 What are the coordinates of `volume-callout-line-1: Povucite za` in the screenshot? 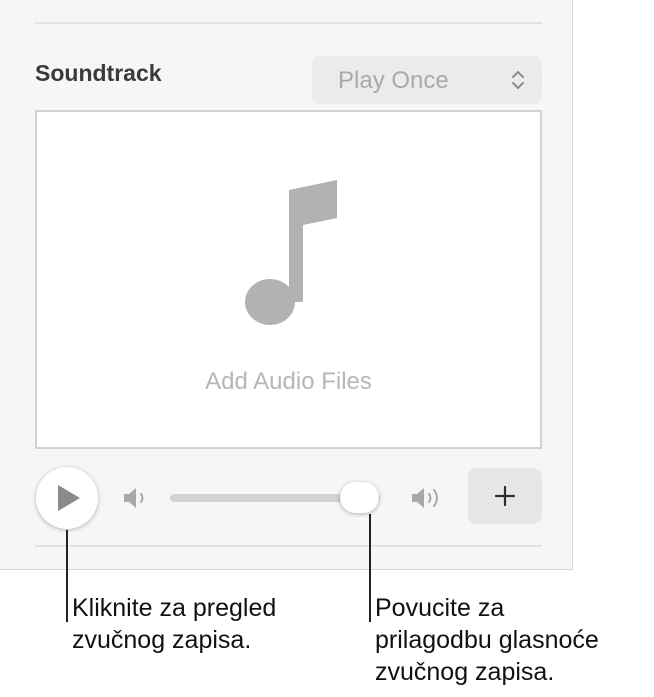 It's located at (440, 608).